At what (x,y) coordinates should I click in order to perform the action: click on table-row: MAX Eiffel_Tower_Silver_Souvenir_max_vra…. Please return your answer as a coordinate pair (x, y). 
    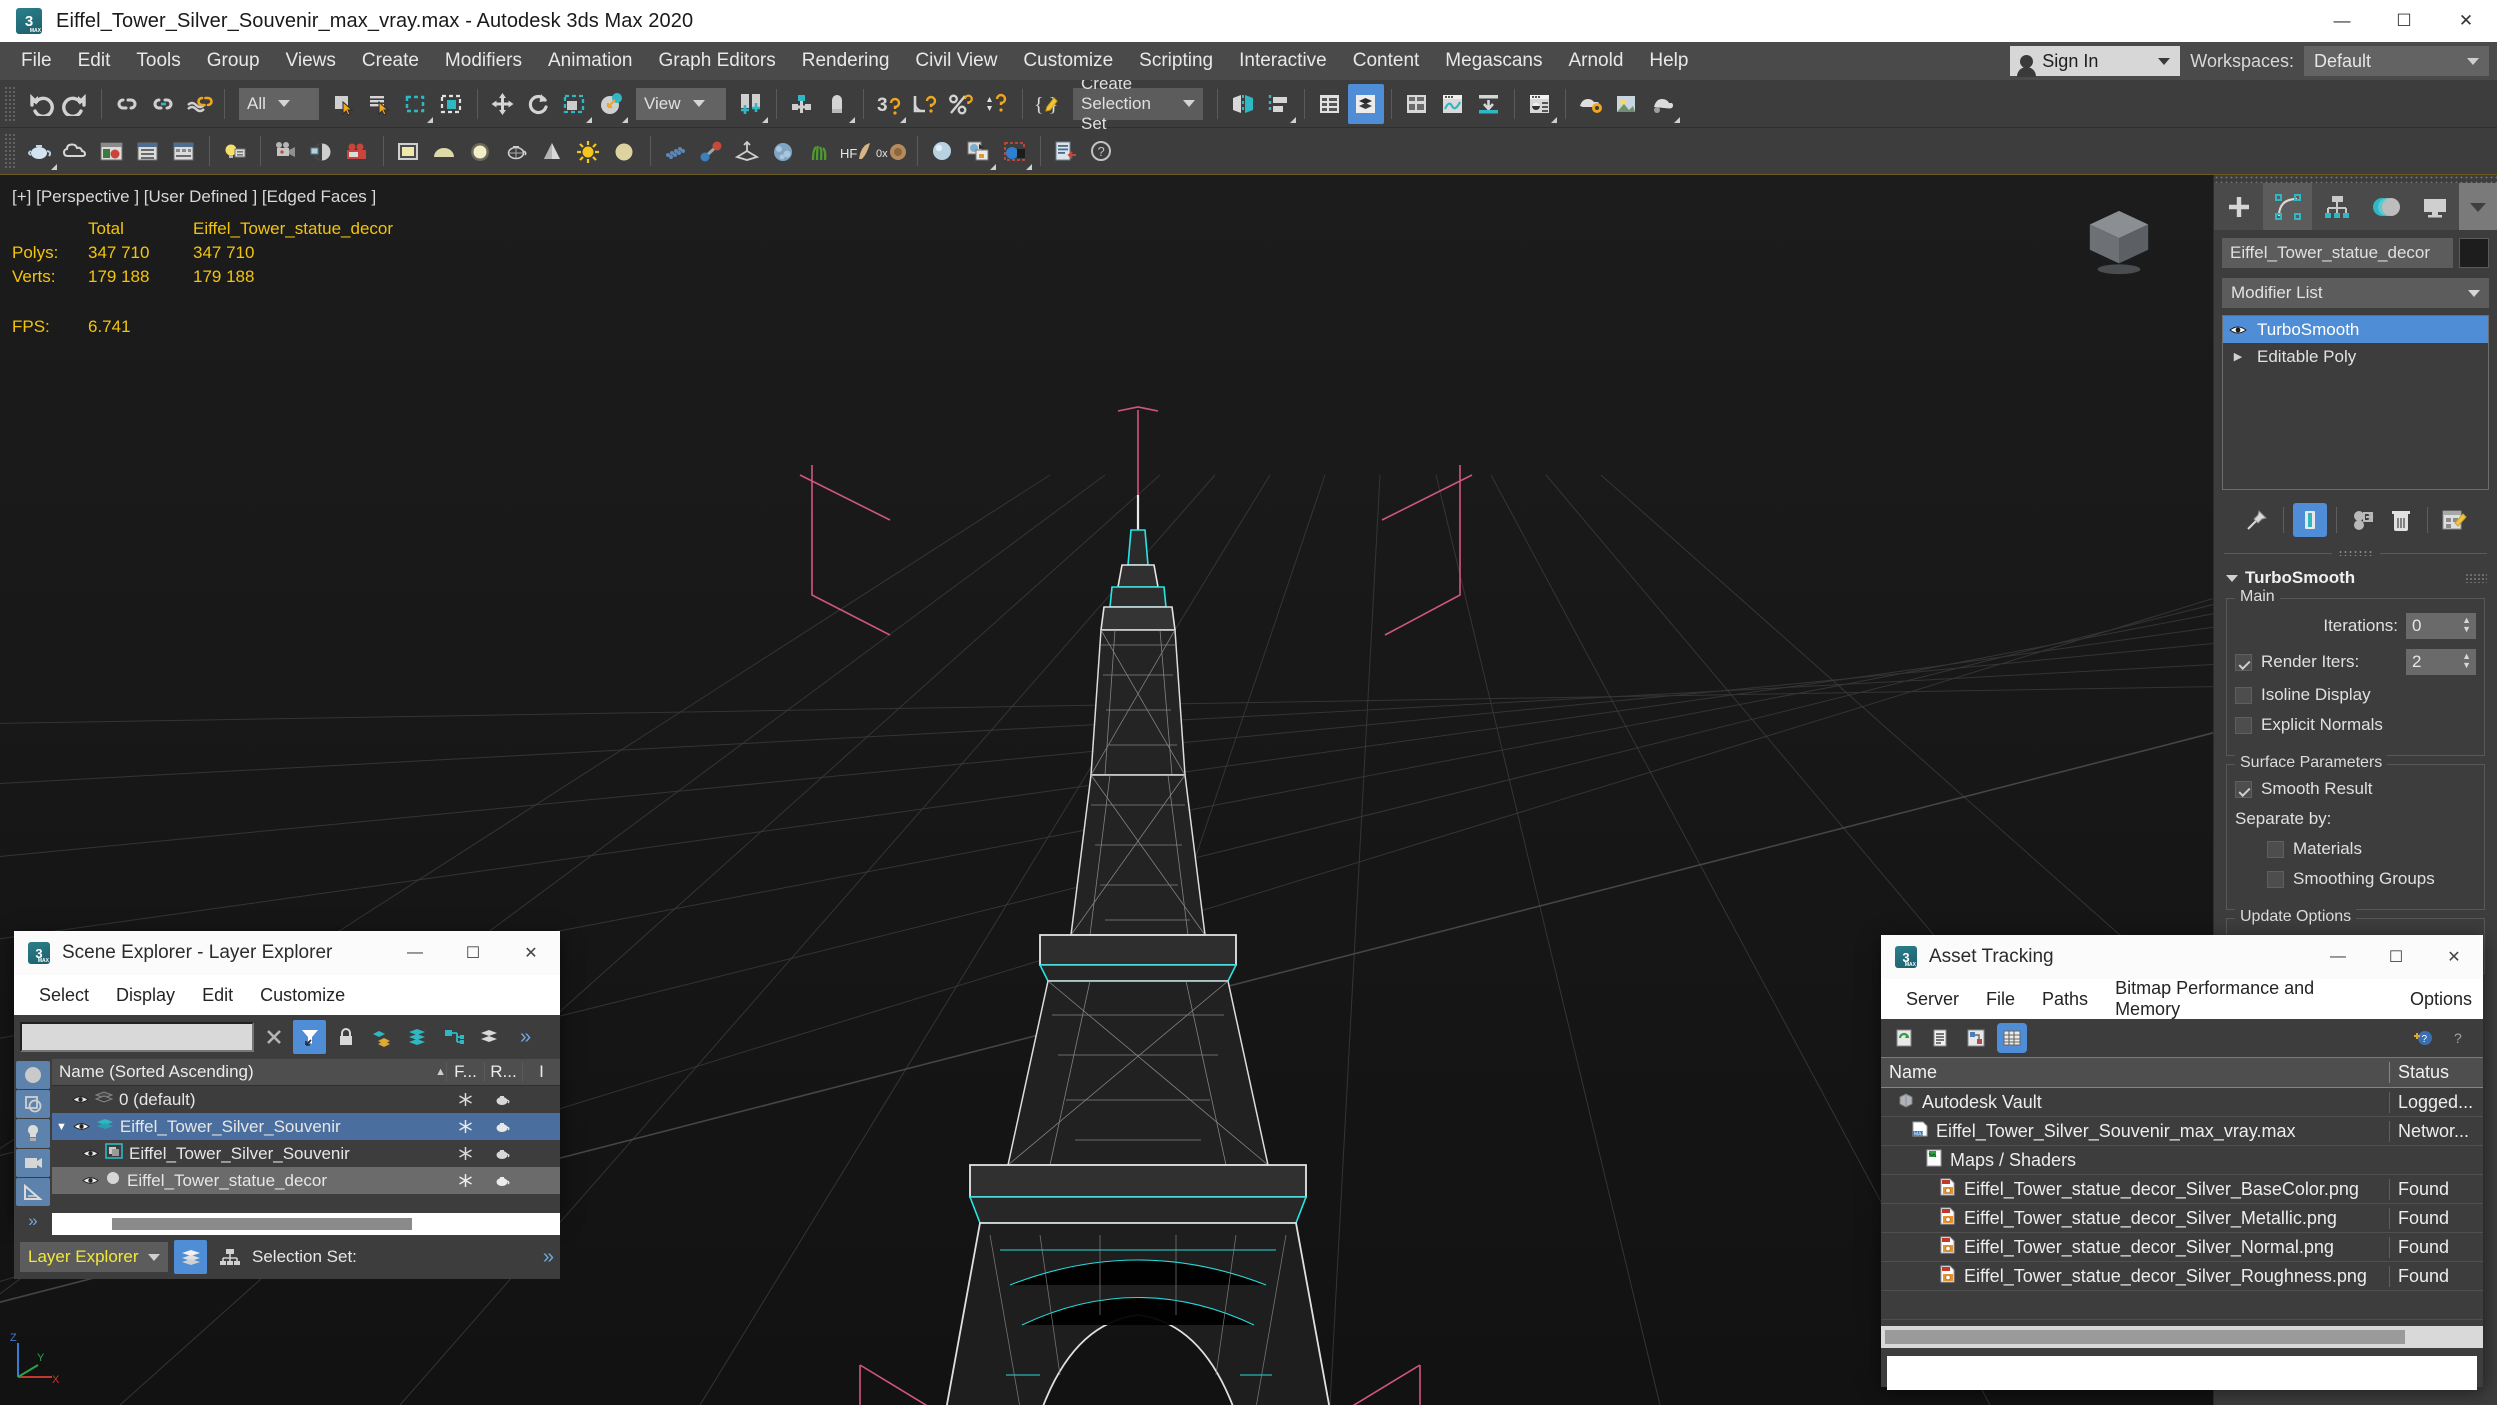
    Looking at the image, I should click on (2182, 1131).